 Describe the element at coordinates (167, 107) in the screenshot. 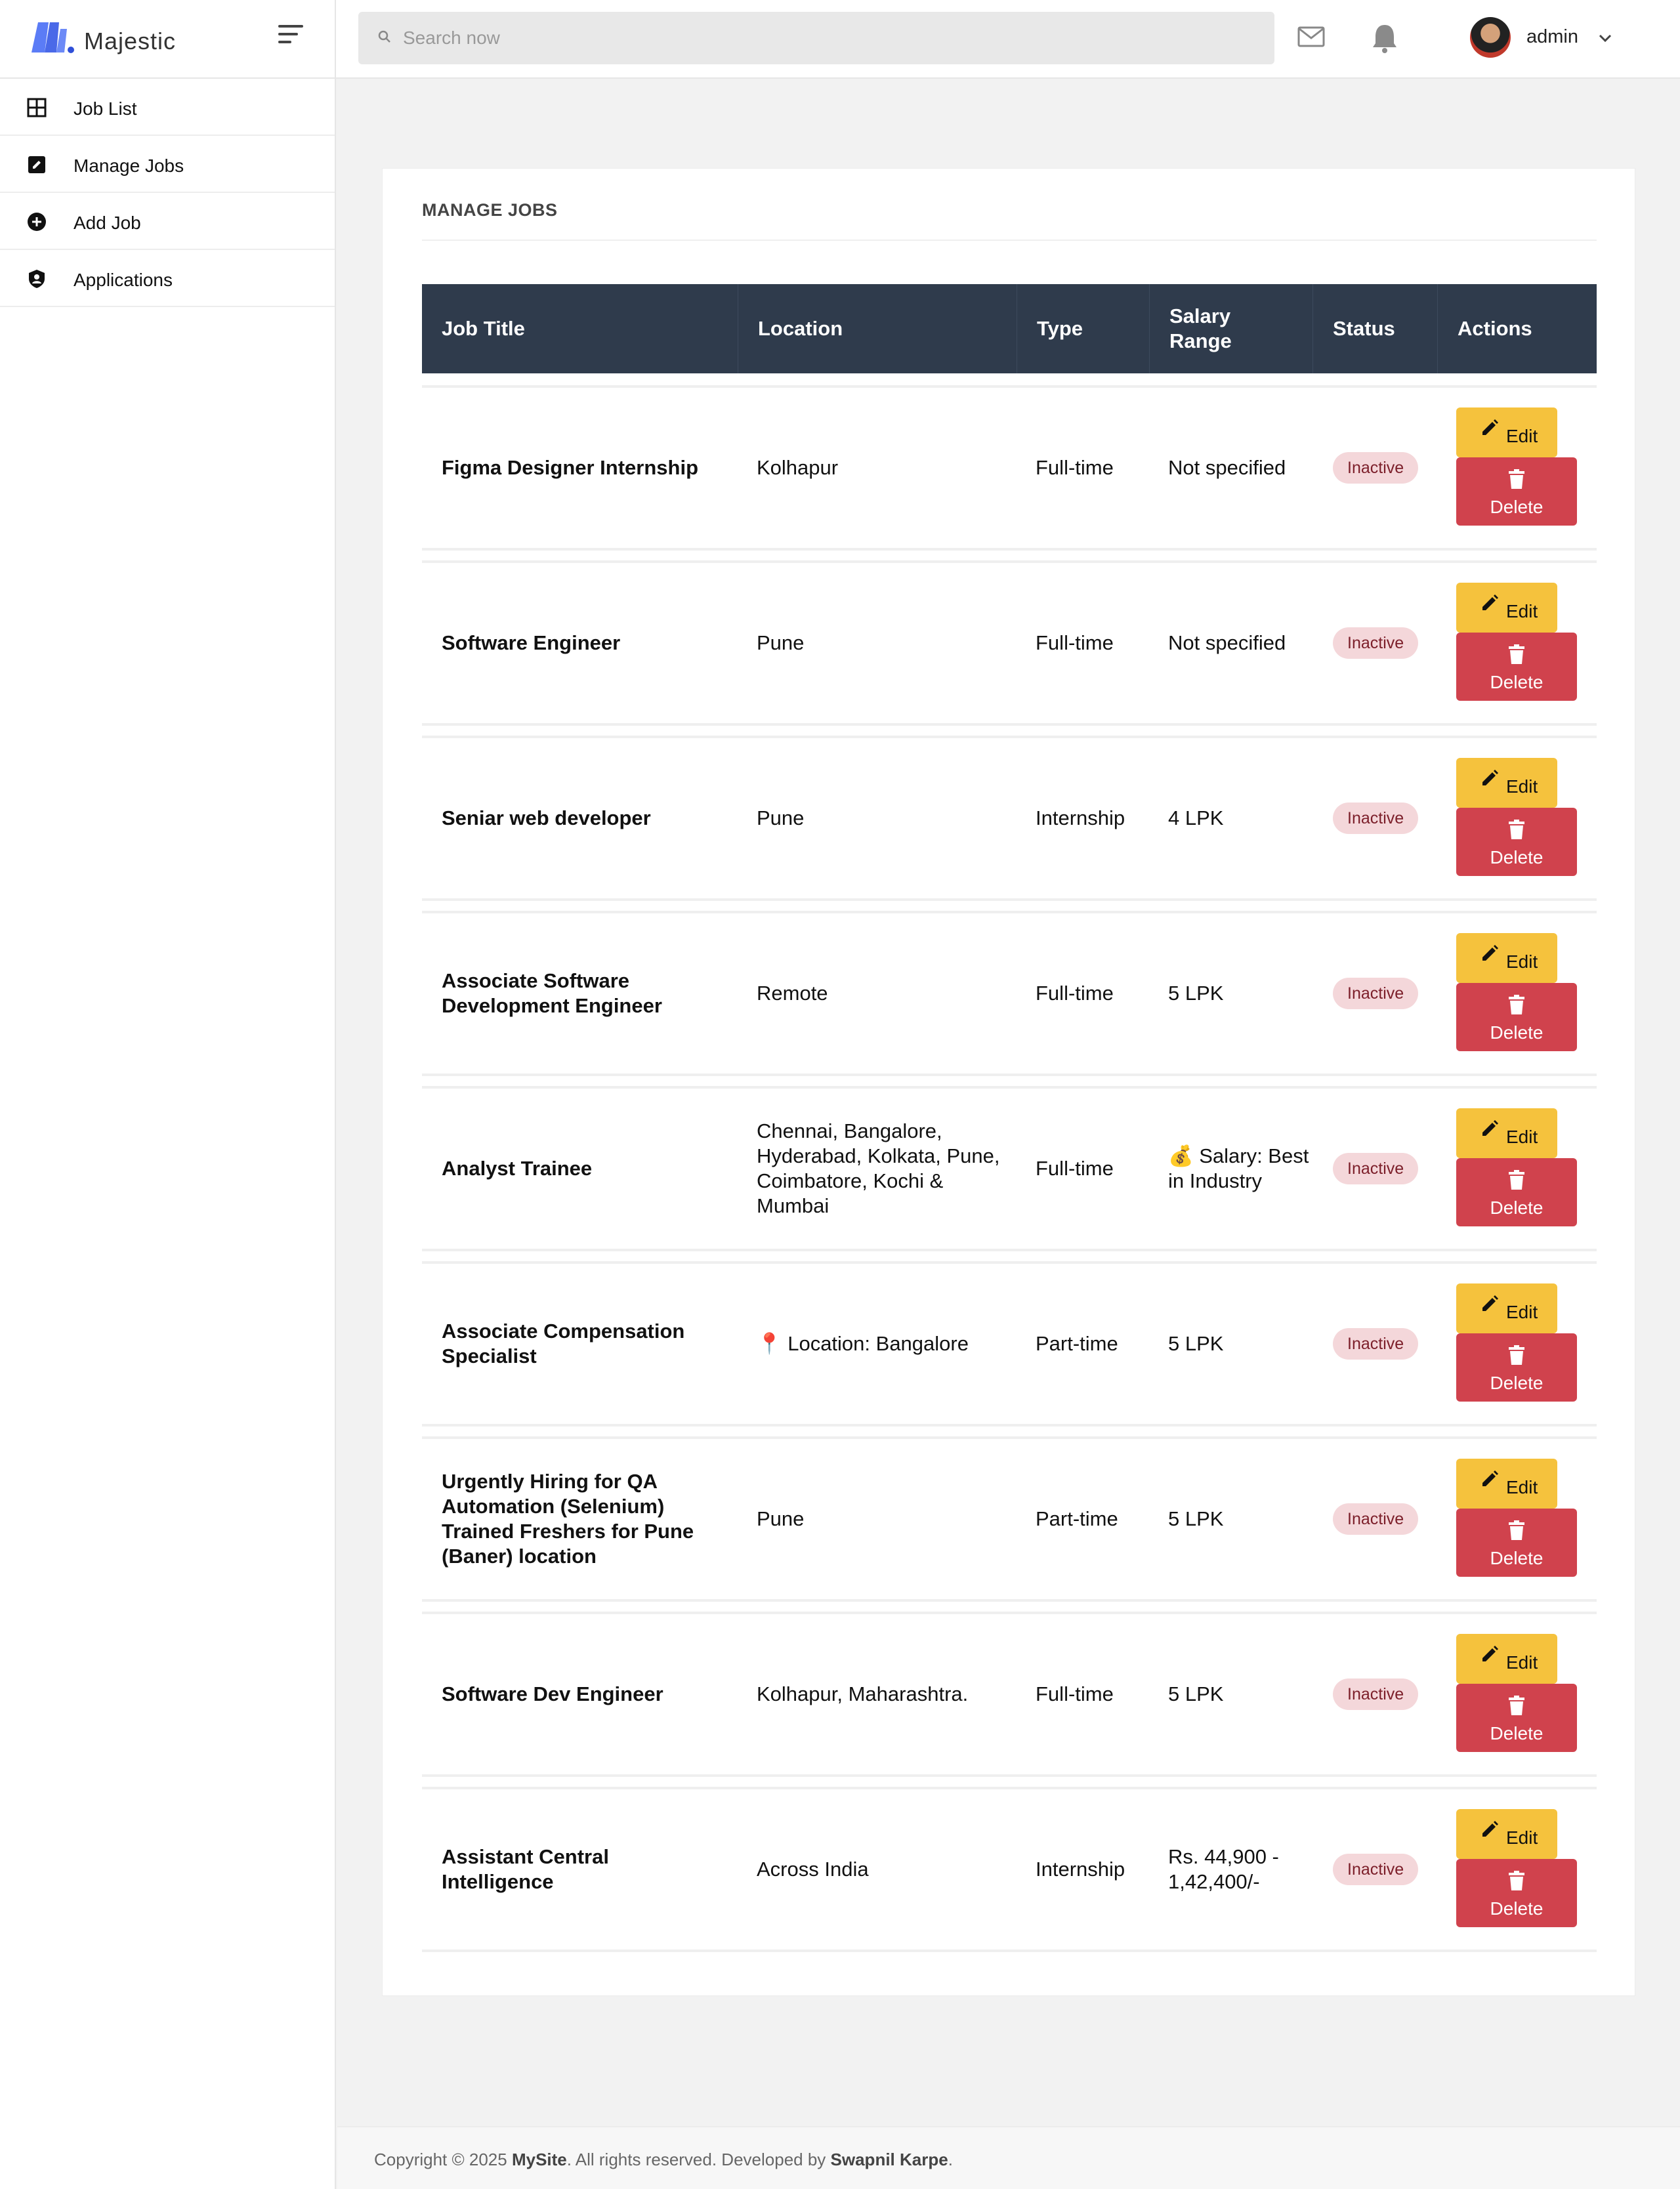

I see `sidebar-item-job-list: Job List` at that location.